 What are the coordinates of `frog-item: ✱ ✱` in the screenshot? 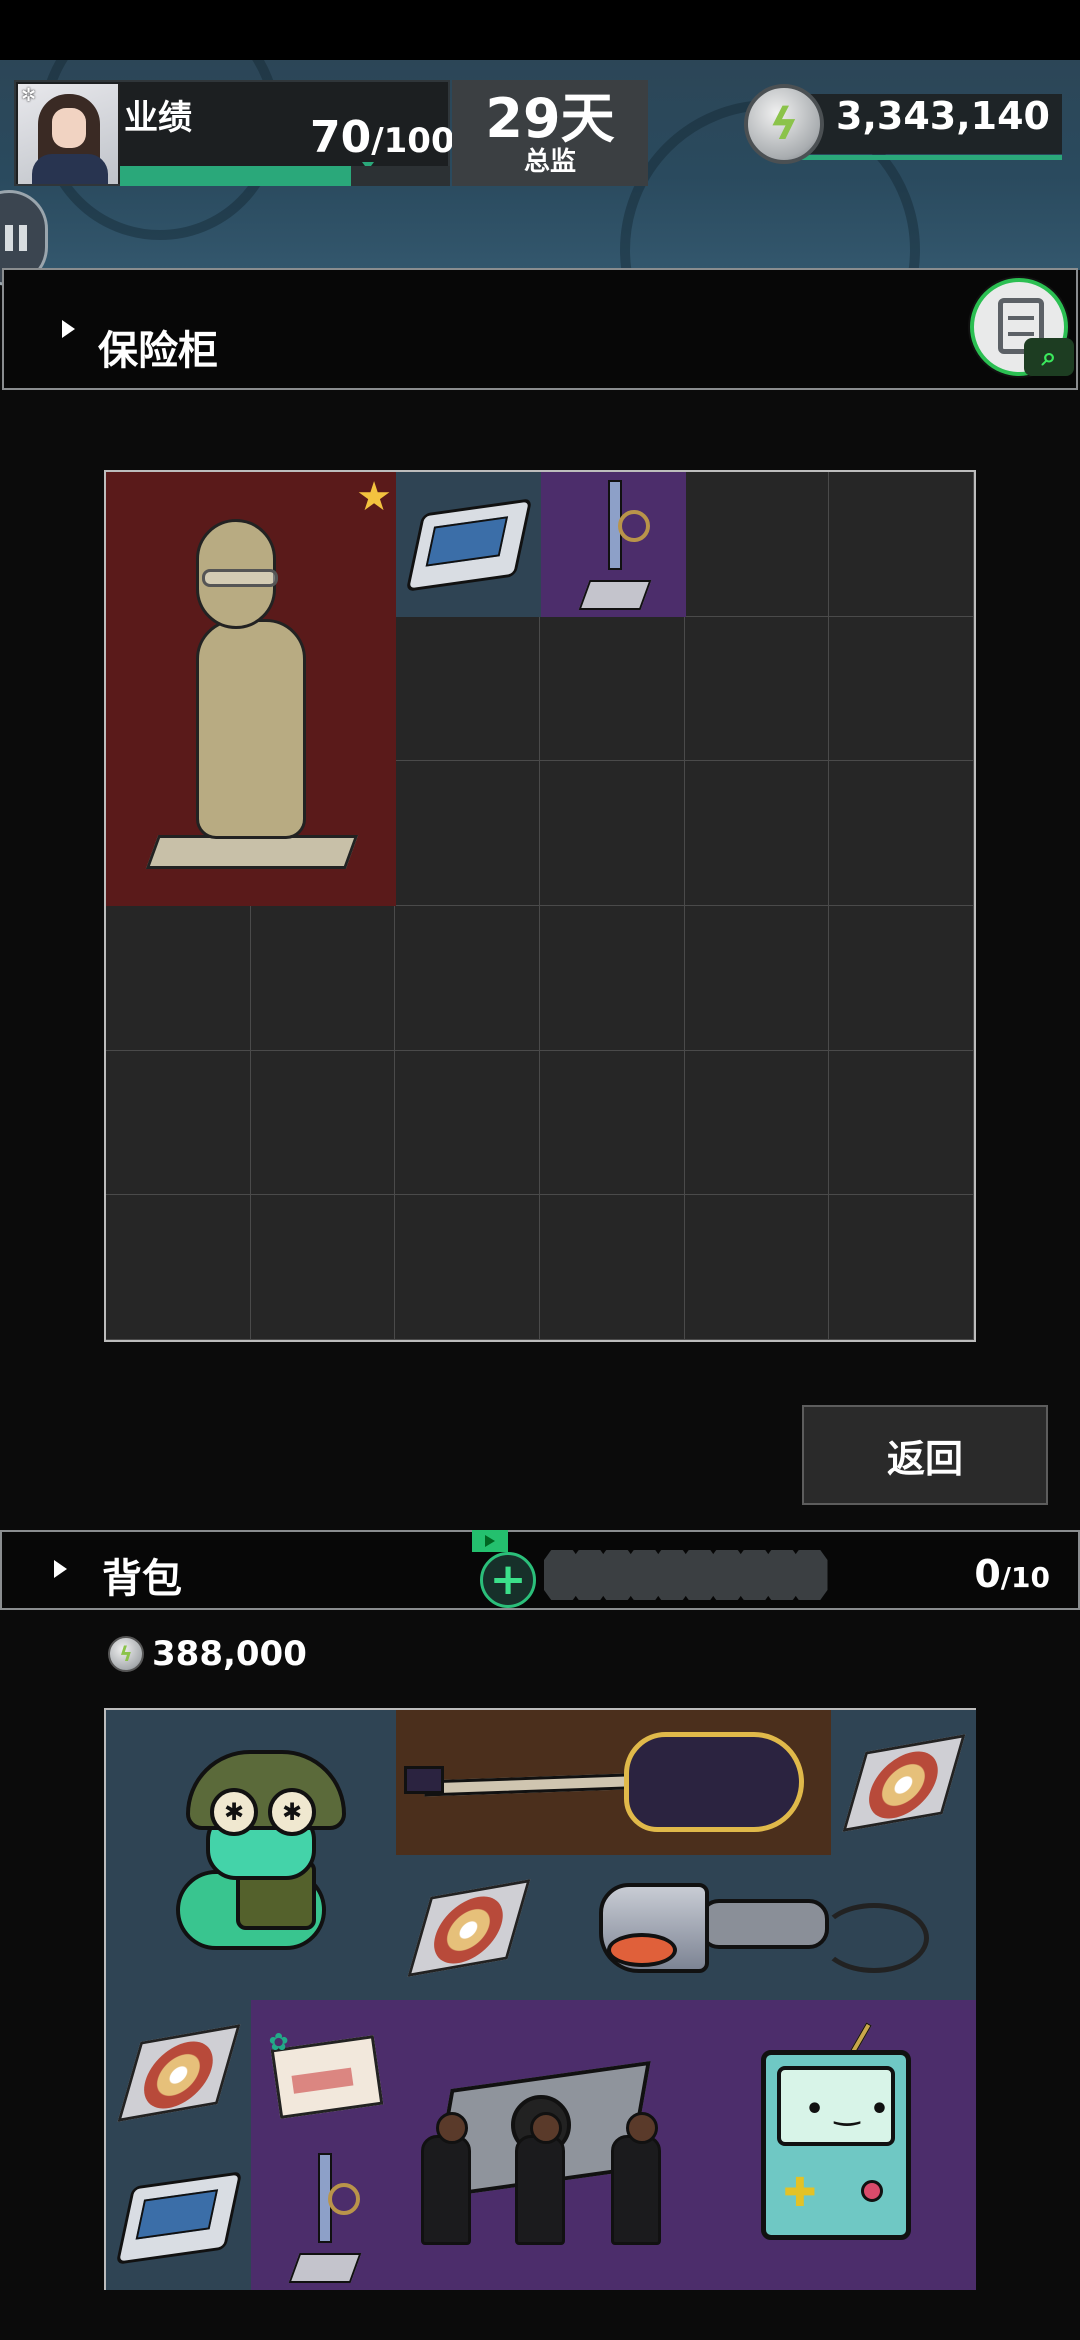 It's located at (251, 1855).